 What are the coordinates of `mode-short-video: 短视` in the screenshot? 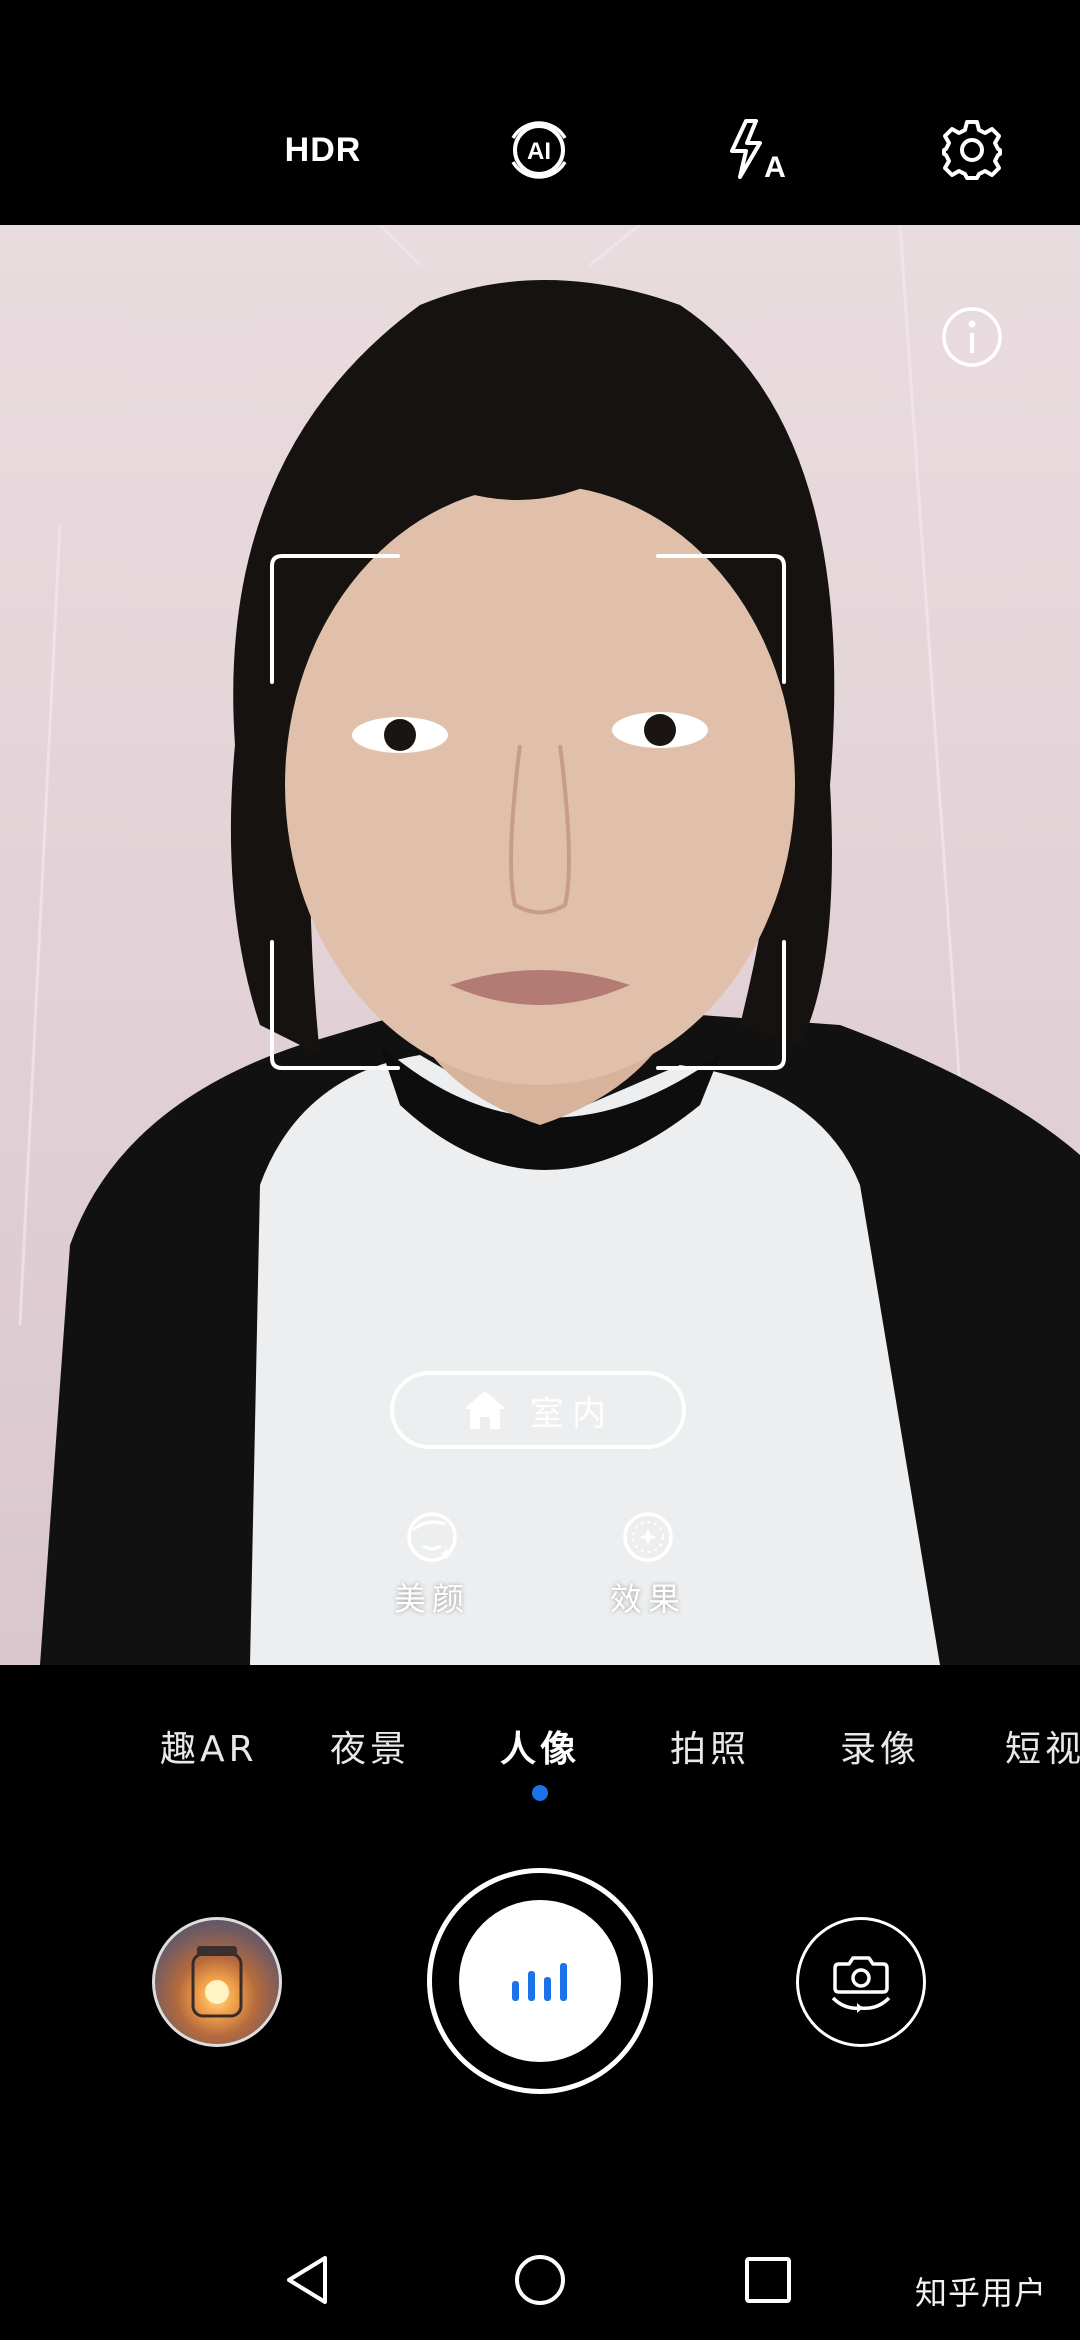 It's located at (1042, 1746).